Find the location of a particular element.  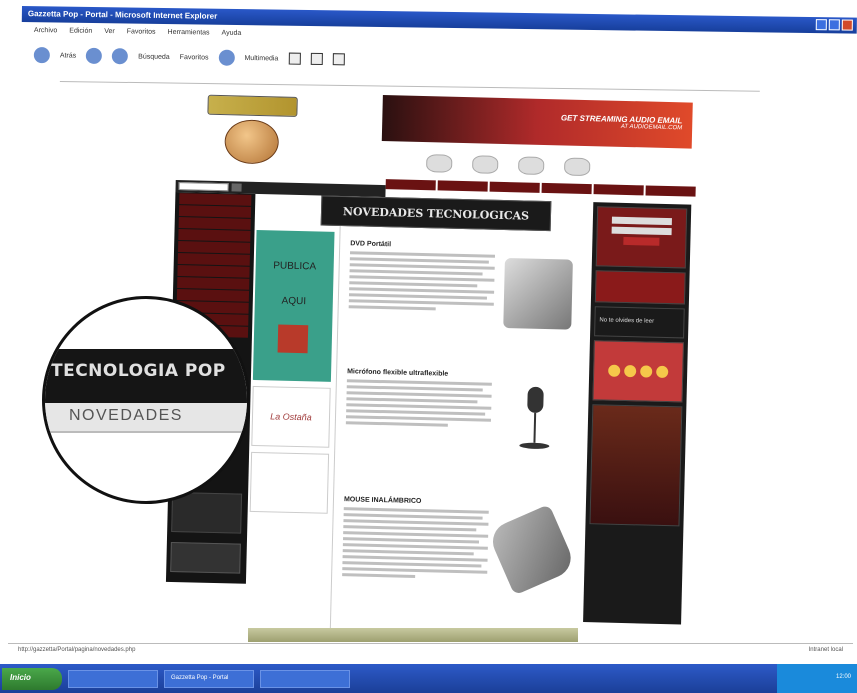

maximize-button is located at coordinates (834, 25).